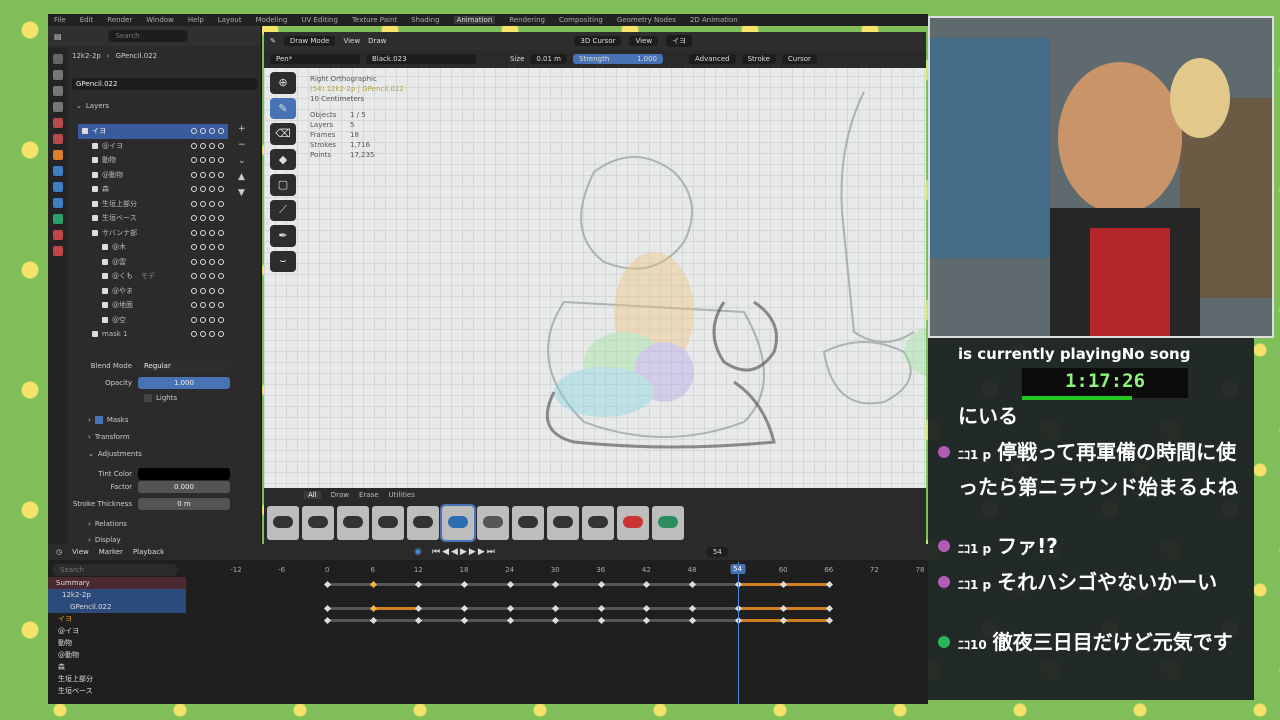 This screenshot has height=720, width=1280. Describe the element at coordinates (402, 495) in the screenshot. I see `brush-tab: Utilities` at that location.